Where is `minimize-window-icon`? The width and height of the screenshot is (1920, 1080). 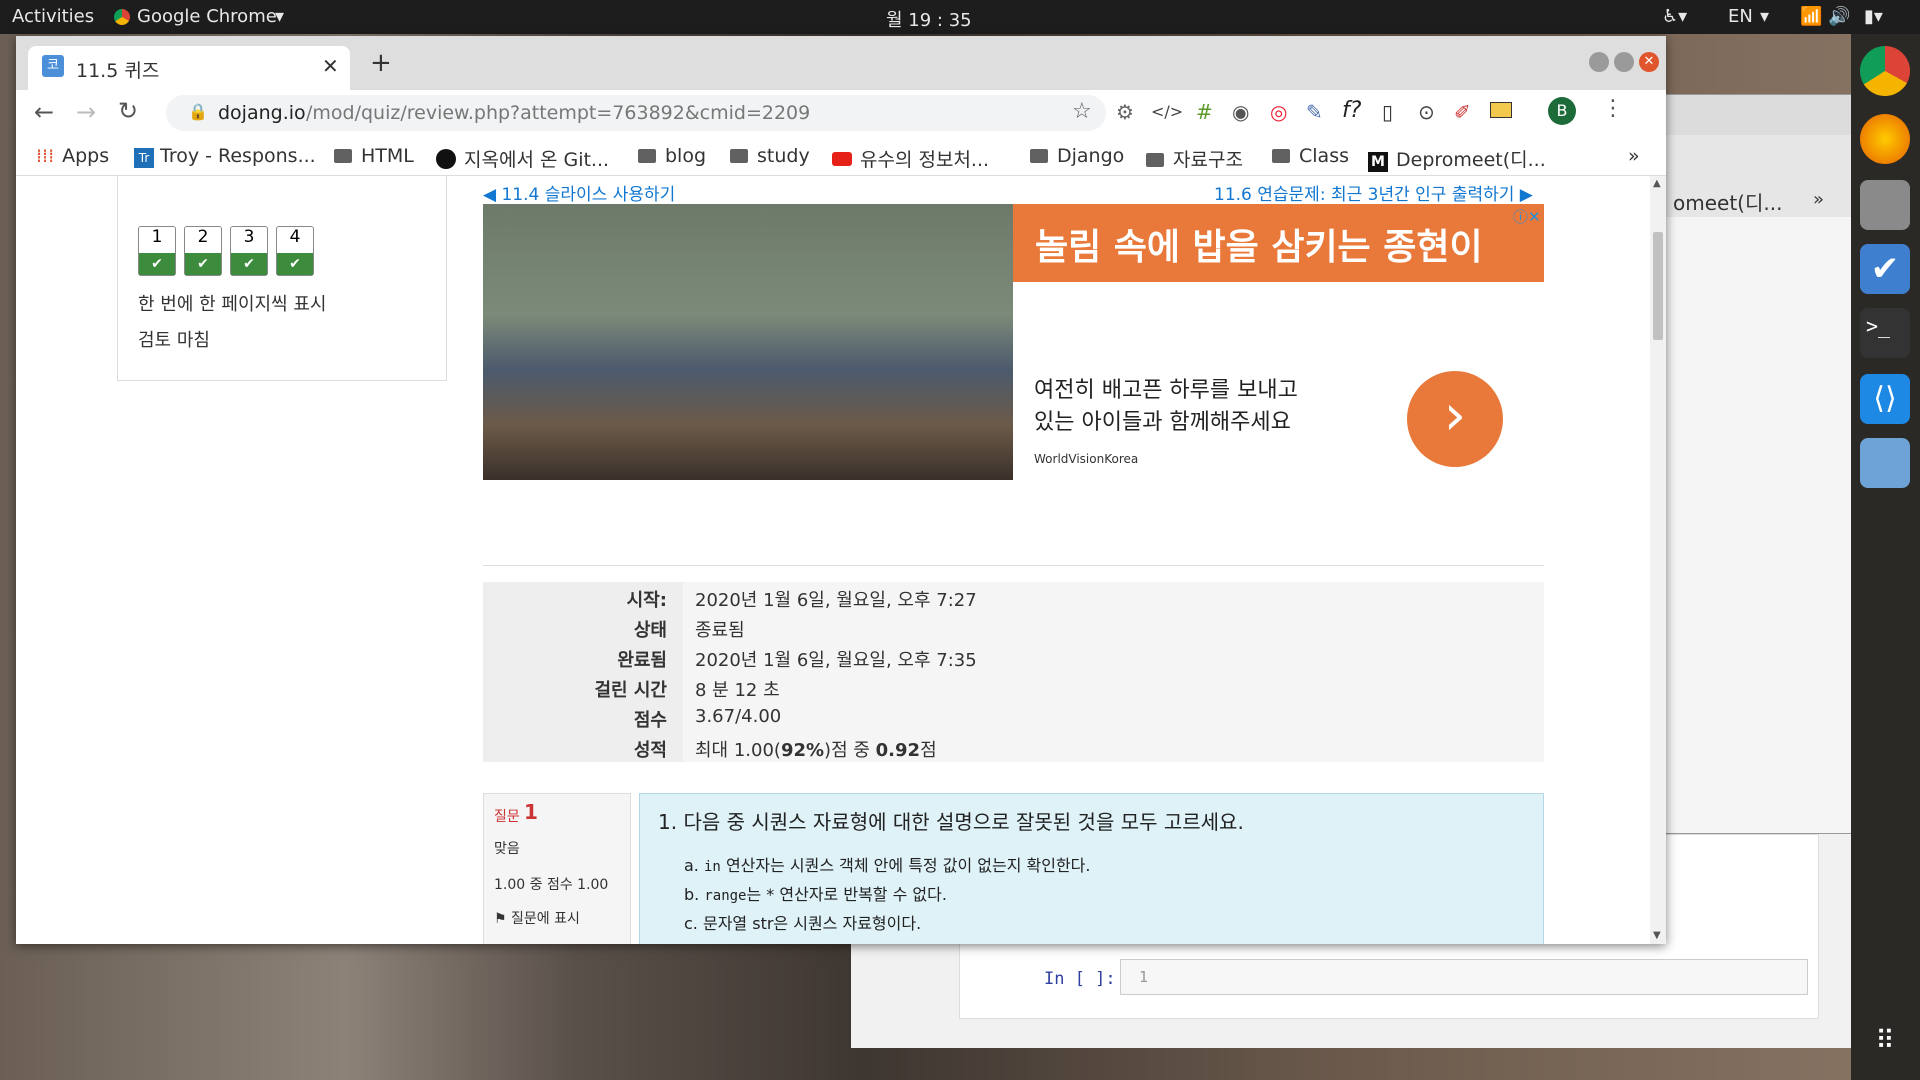 minimize-window-icon is located at coordinates (1599, 62).